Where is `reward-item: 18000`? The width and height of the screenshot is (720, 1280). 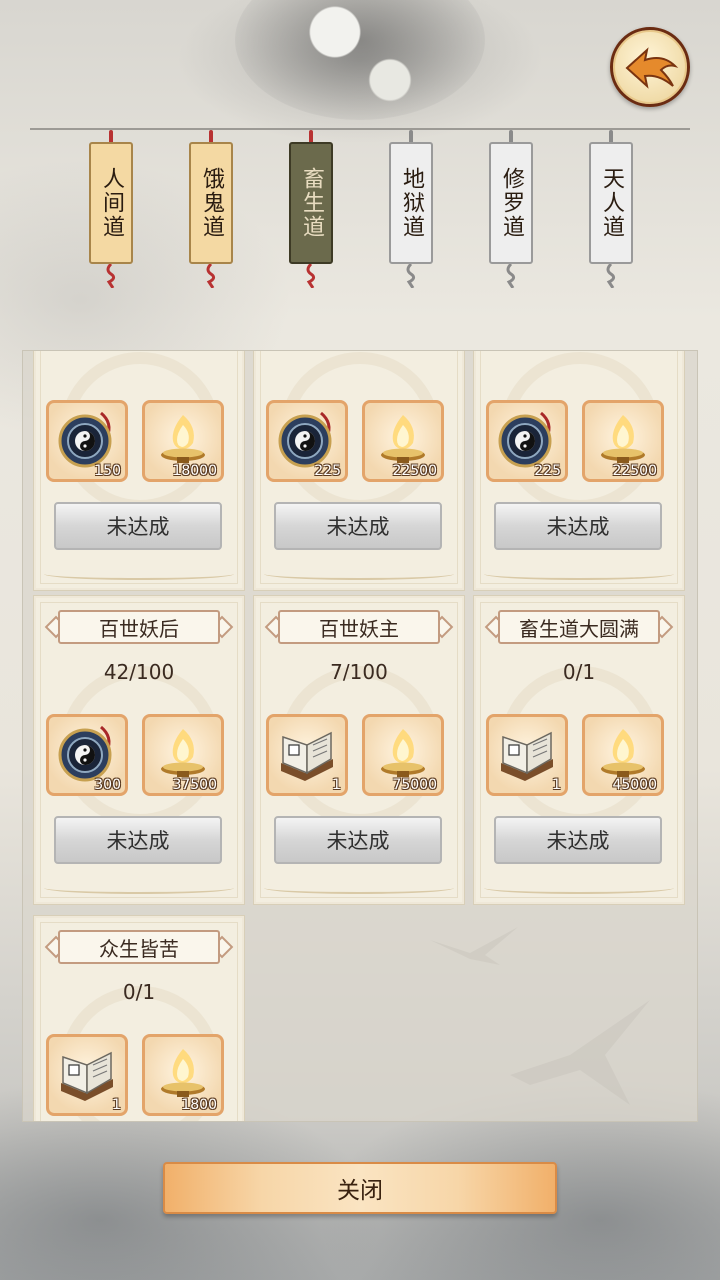
reward-item: 18000 is located at coordinates (183, 441).